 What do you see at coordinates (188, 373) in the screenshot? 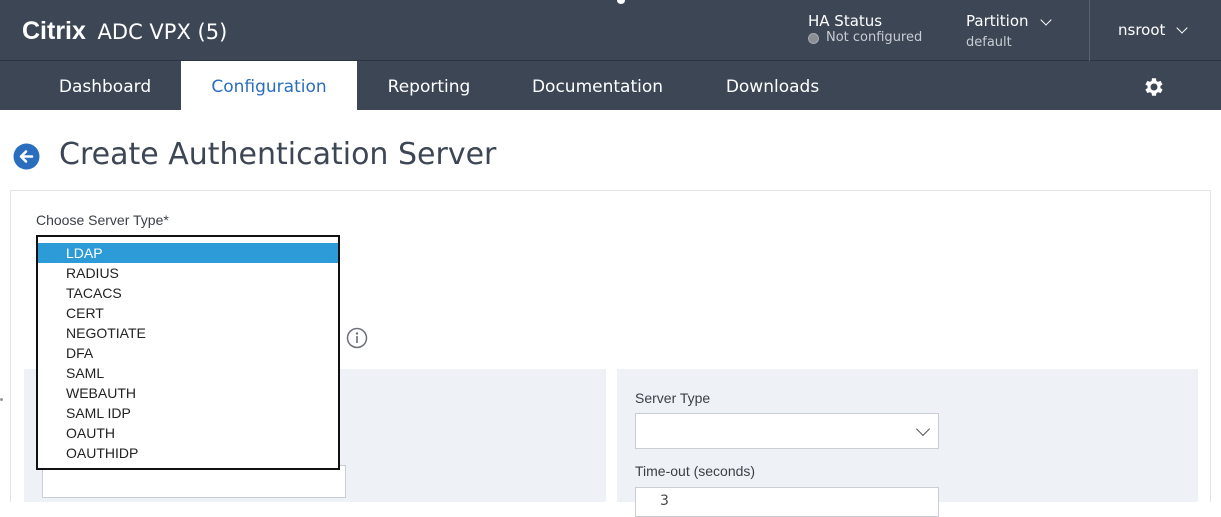
I see `option-saml: SAML` at bounding box center [188, 373].